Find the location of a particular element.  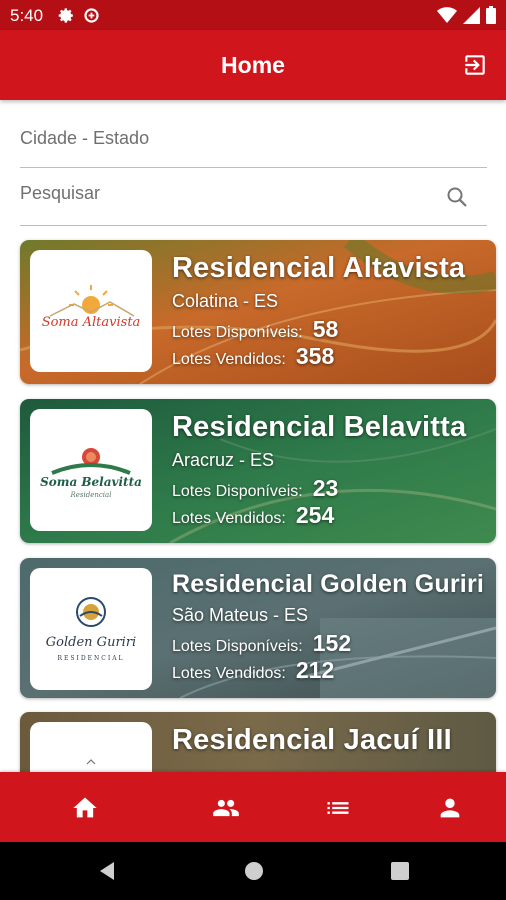

logo-text: Golden Guriri is located at coordinates (91, 642).